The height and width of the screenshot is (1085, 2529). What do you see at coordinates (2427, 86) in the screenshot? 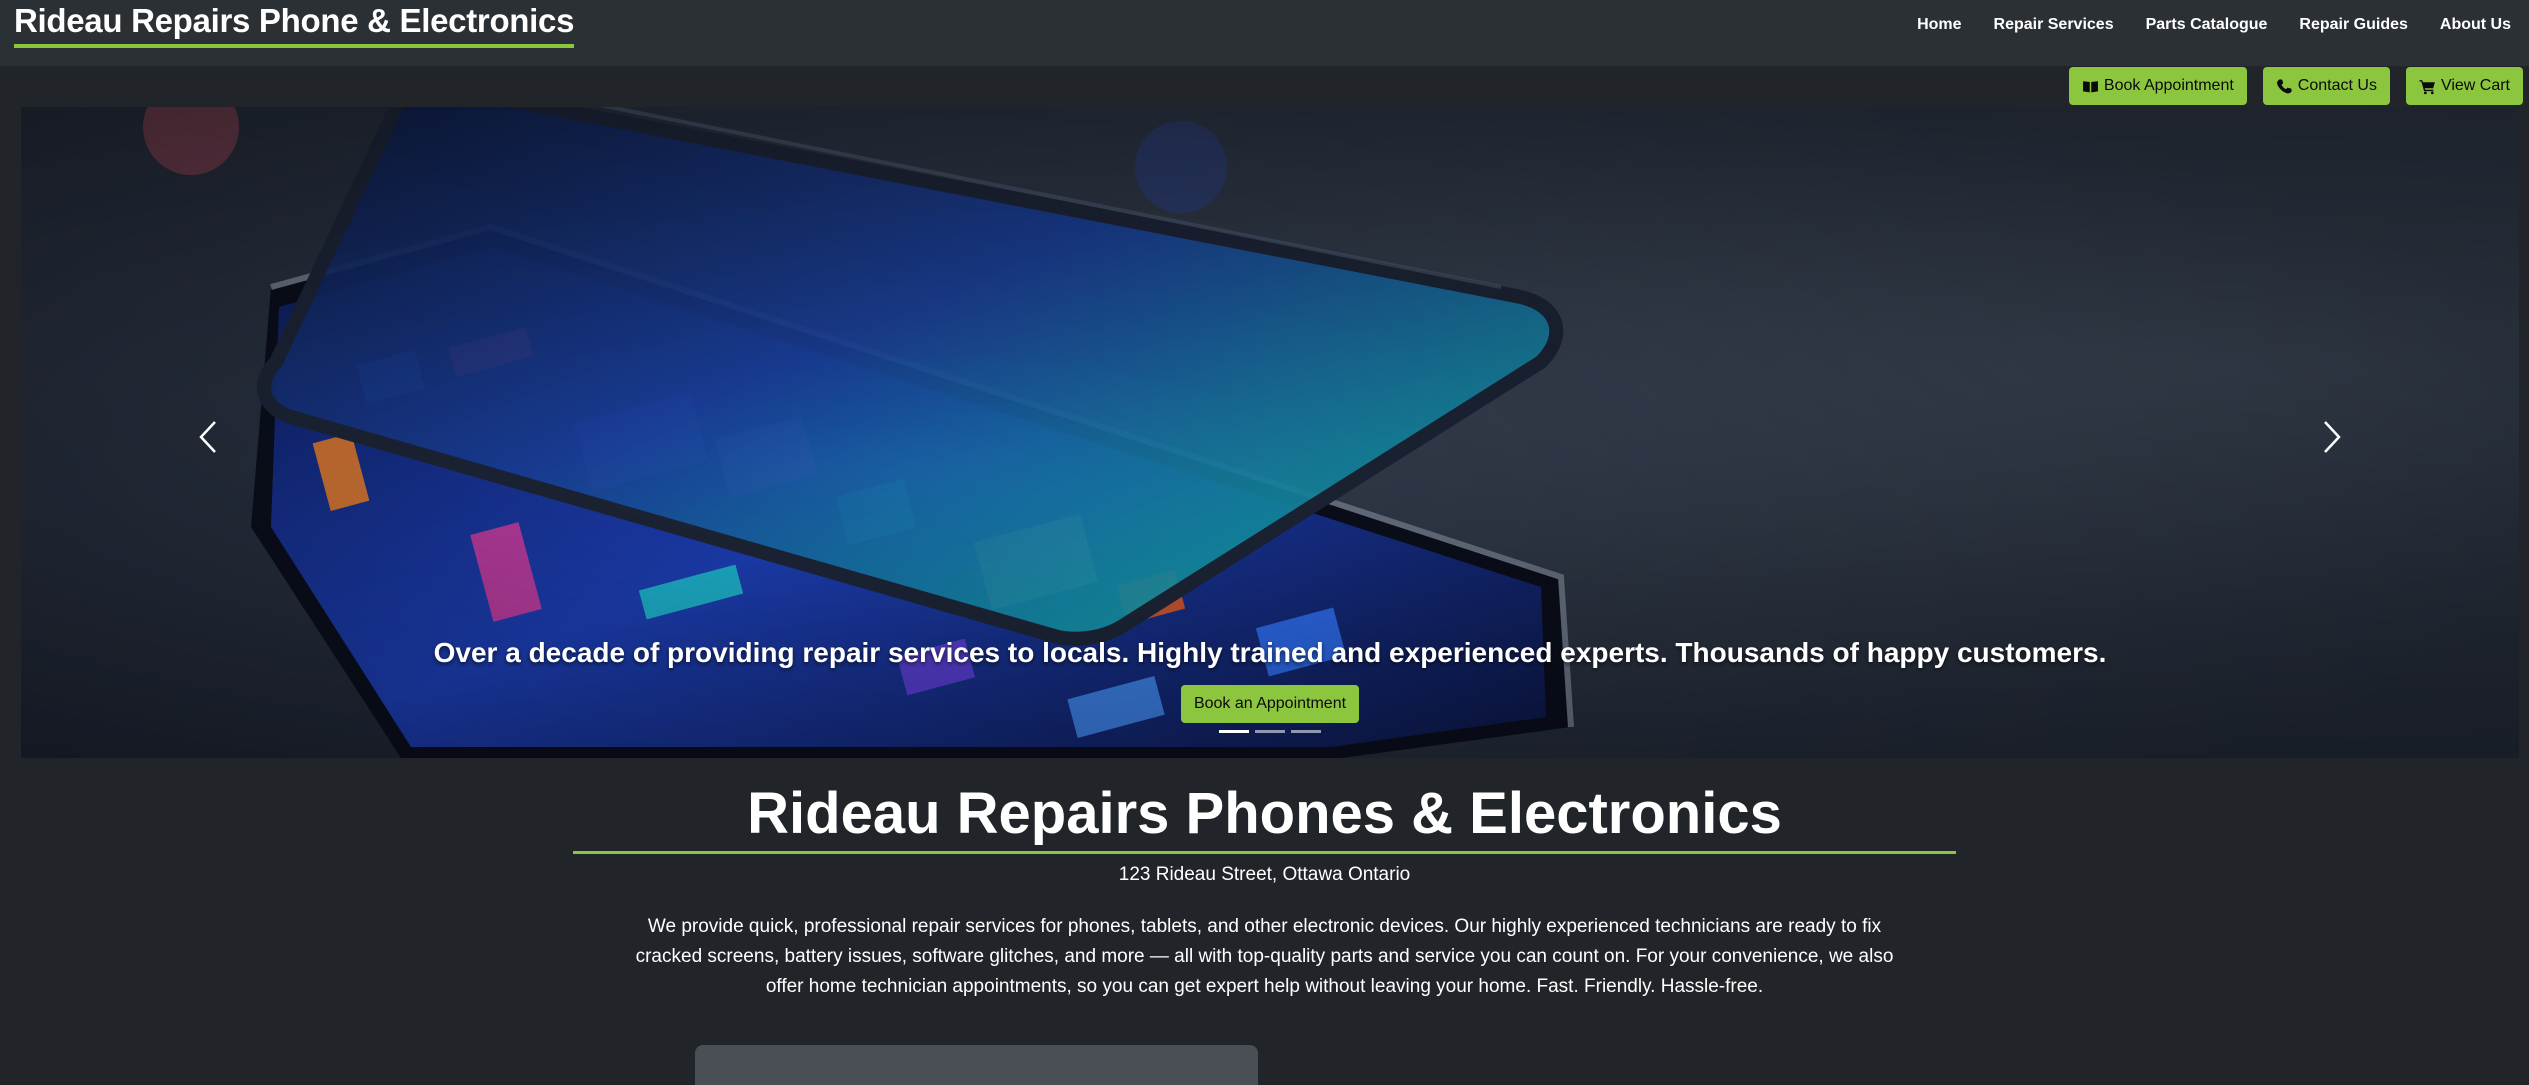
I see `cart-icon` at bounding box center [2427, 86].